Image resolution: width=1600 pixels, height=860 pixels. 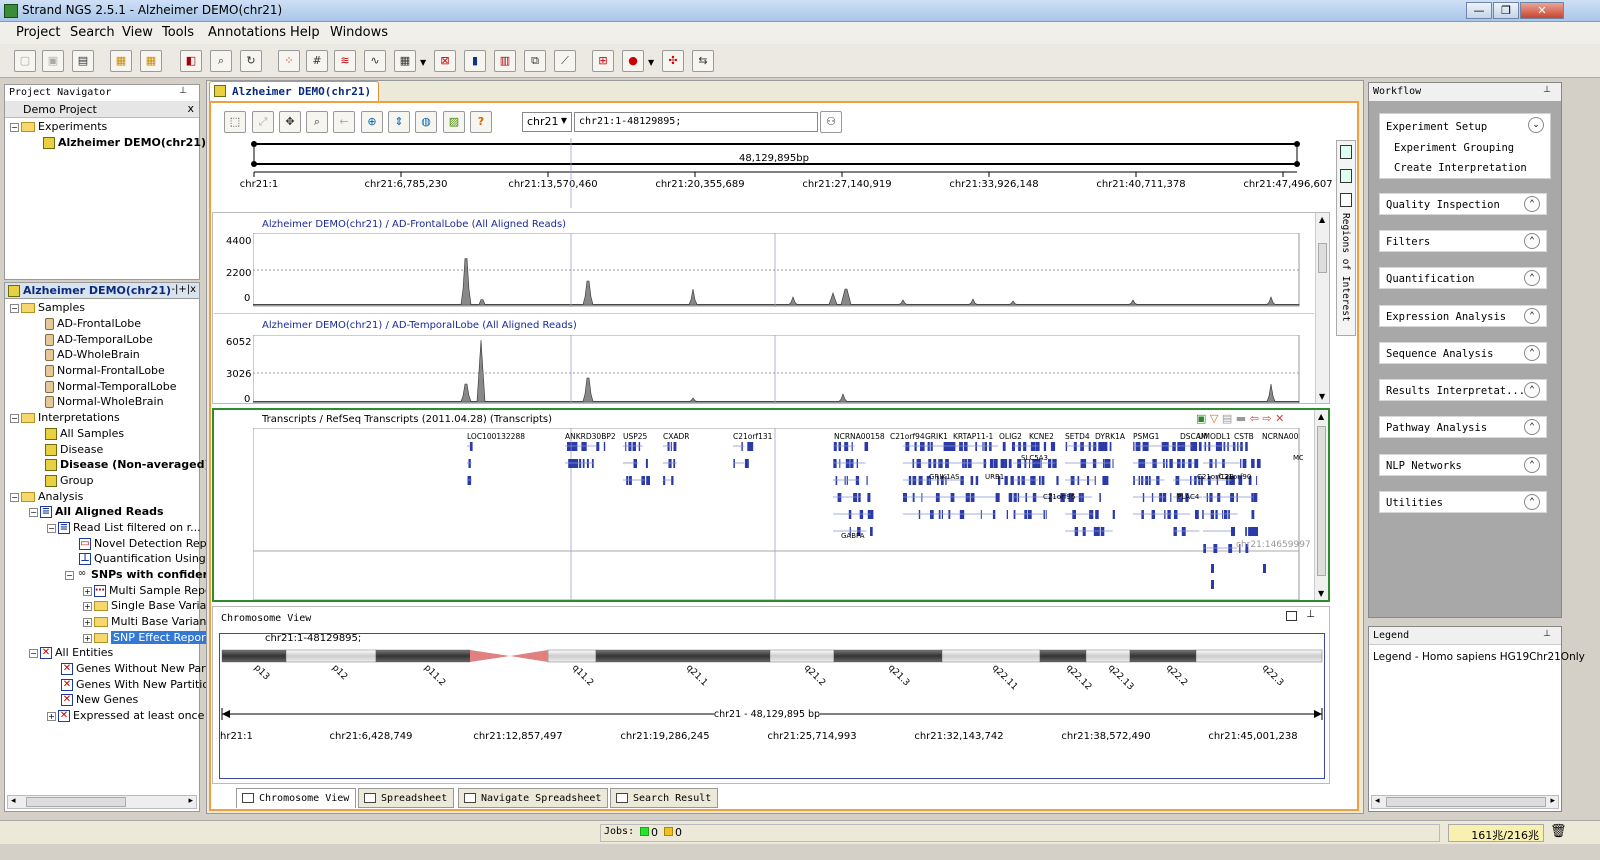 I want to click on venn-icon: ⧉, so click(x=535, y=61).